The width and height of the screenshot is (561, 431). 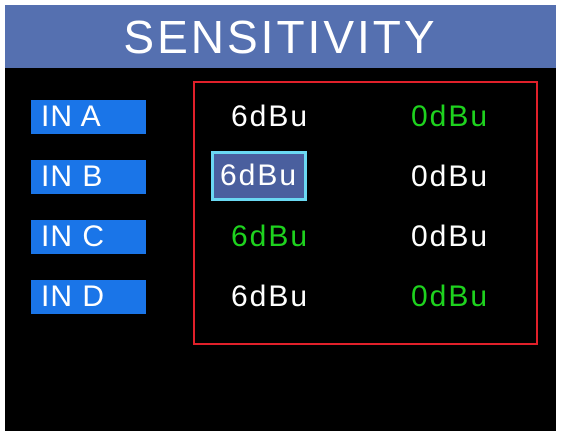 I want to click on input-label-a: IN A, so click(x=88, y=117).